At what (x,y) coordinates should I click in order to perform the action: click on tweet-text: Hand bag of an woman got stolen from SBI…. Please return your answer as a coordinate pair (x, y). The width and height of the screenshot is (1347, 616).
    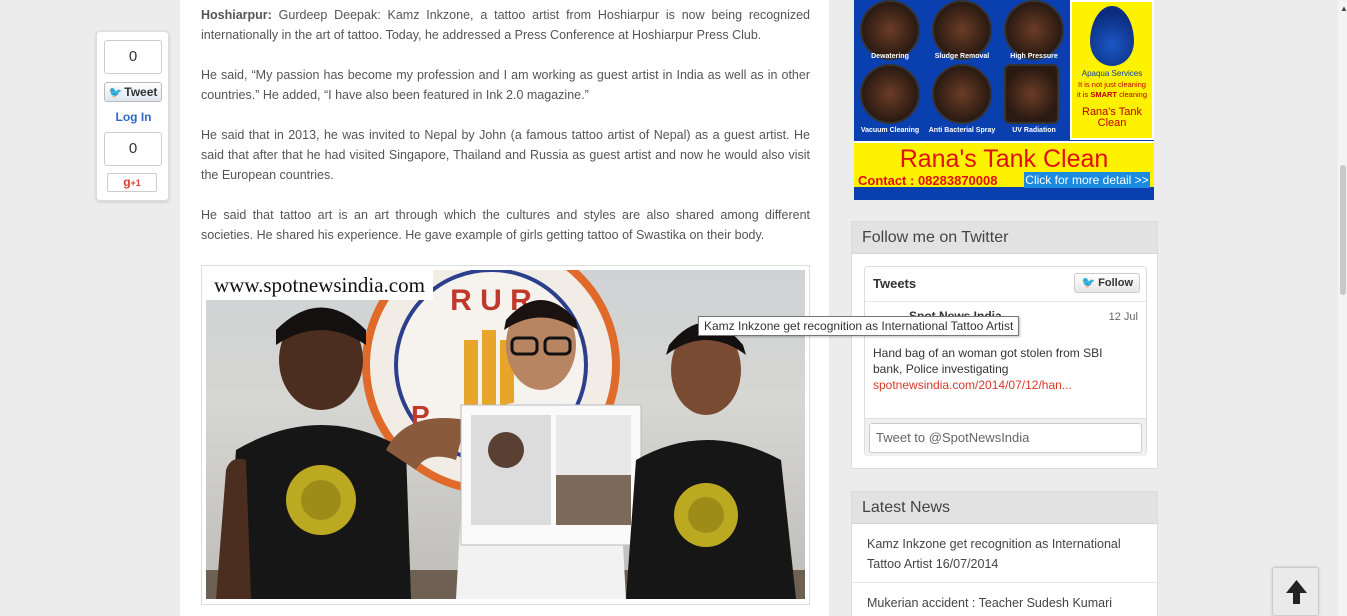
    Looking at the image, I should click on (988, 361).